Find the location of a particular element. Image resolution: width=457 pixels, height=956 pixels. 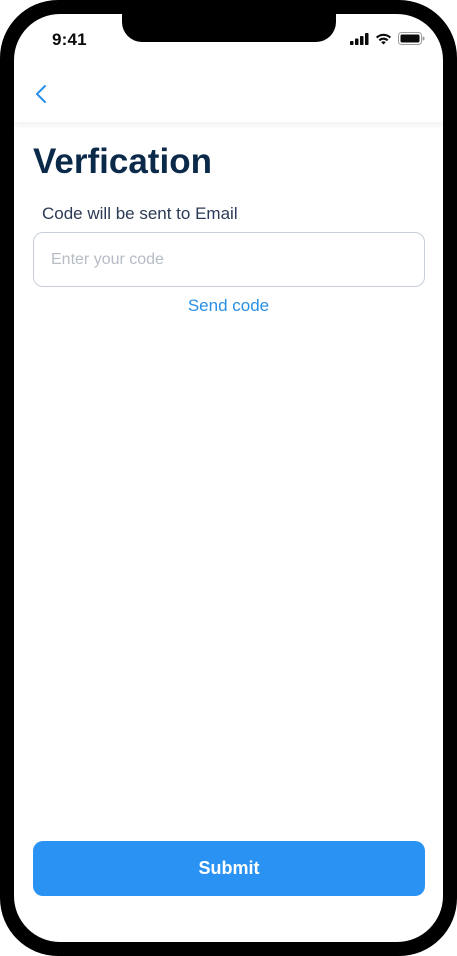

wifi-icon is located at coordinates (383, 41).